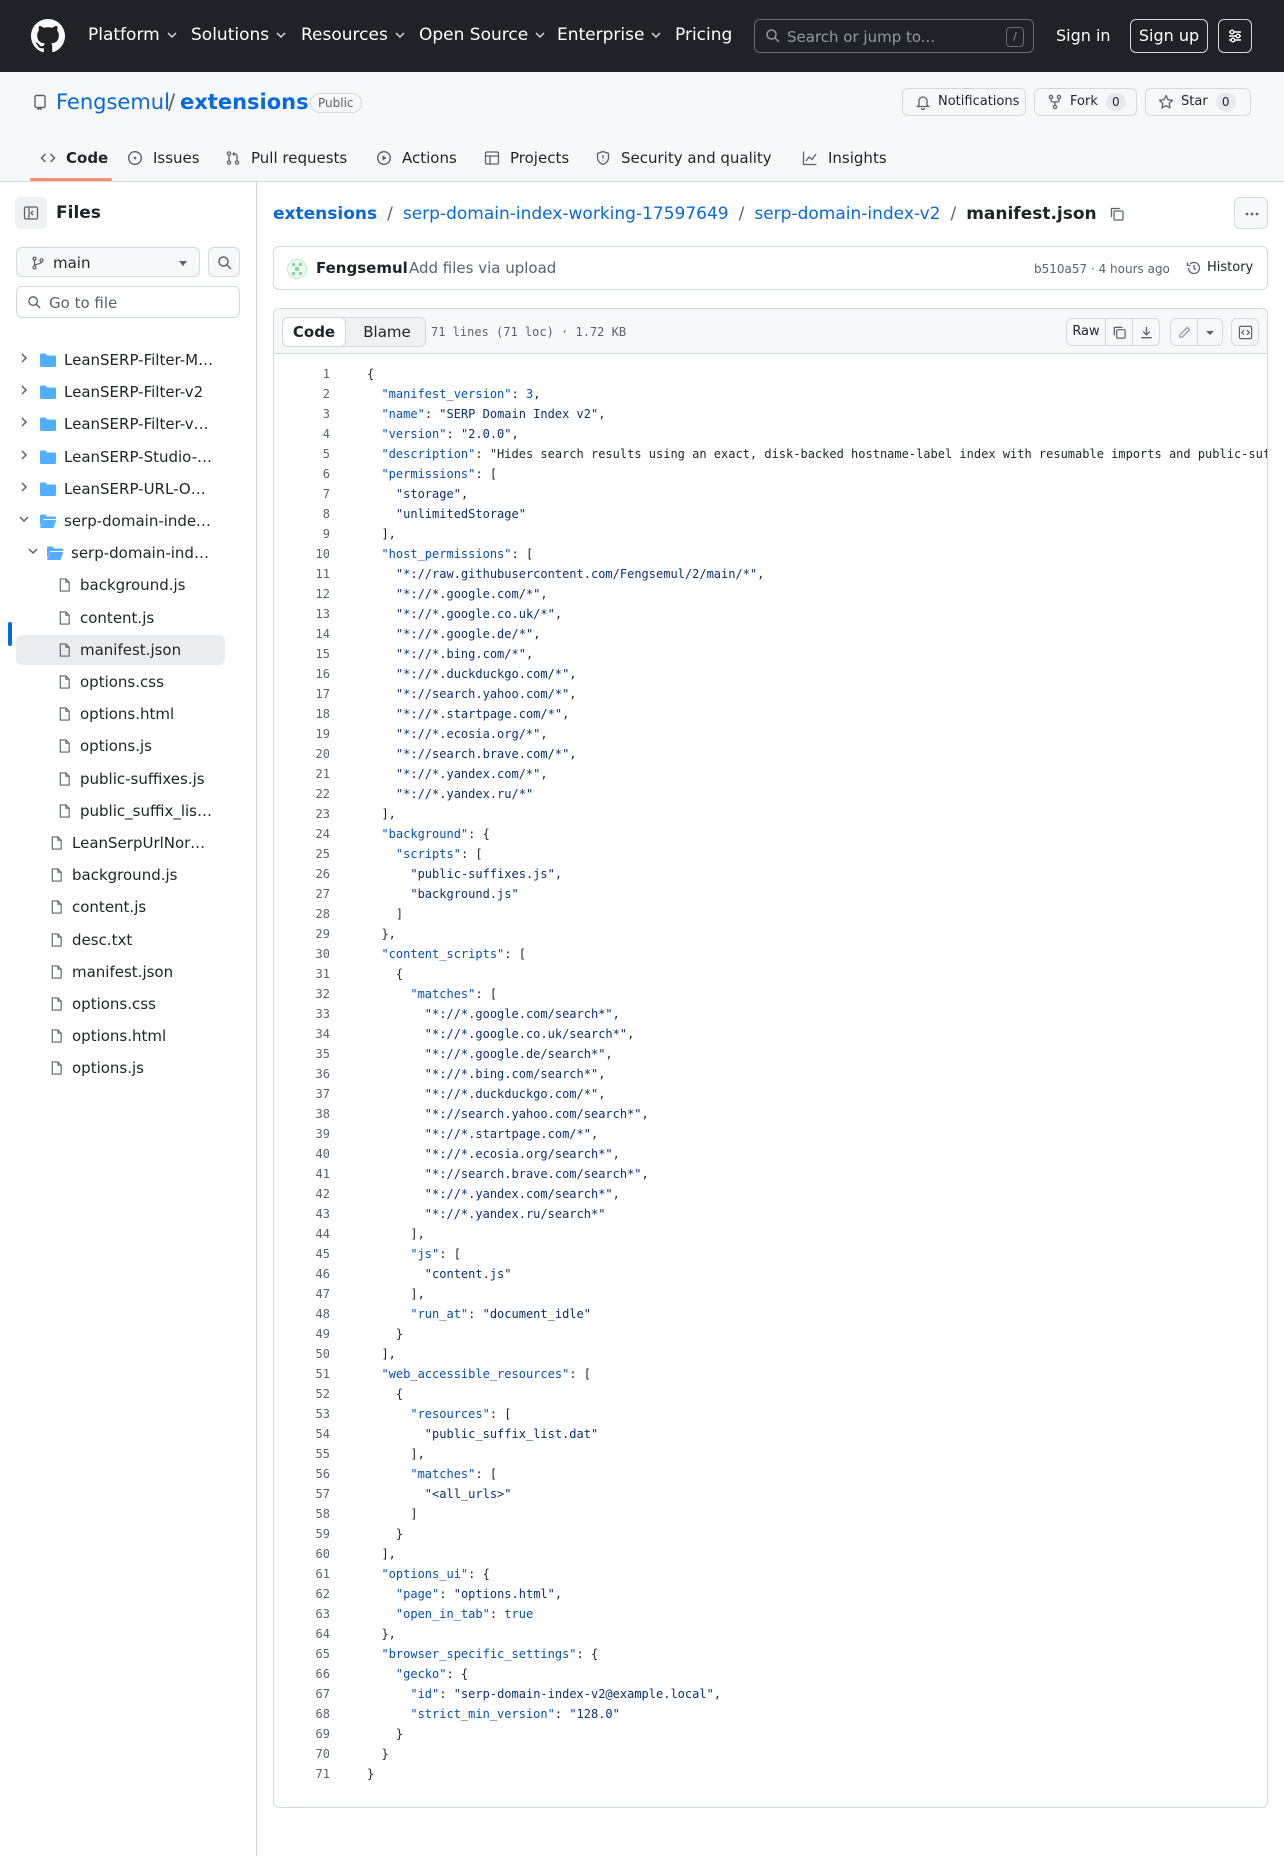  What do you see at coordinates (847, 214) in the screenshot?
I see `breadcrumb-subfolder-link: serp-domain-index-v2` at bounding box center [847, 214].